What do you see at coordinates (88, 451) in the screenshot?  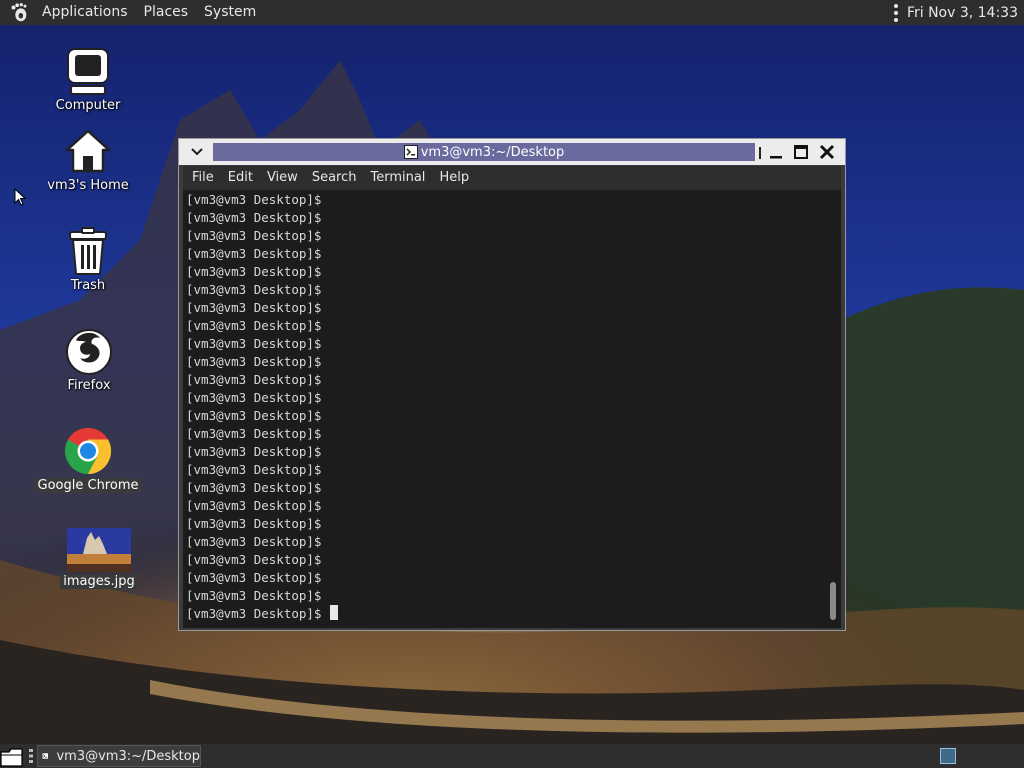 I see `chrome-icon` at bounding box center [88, 451].